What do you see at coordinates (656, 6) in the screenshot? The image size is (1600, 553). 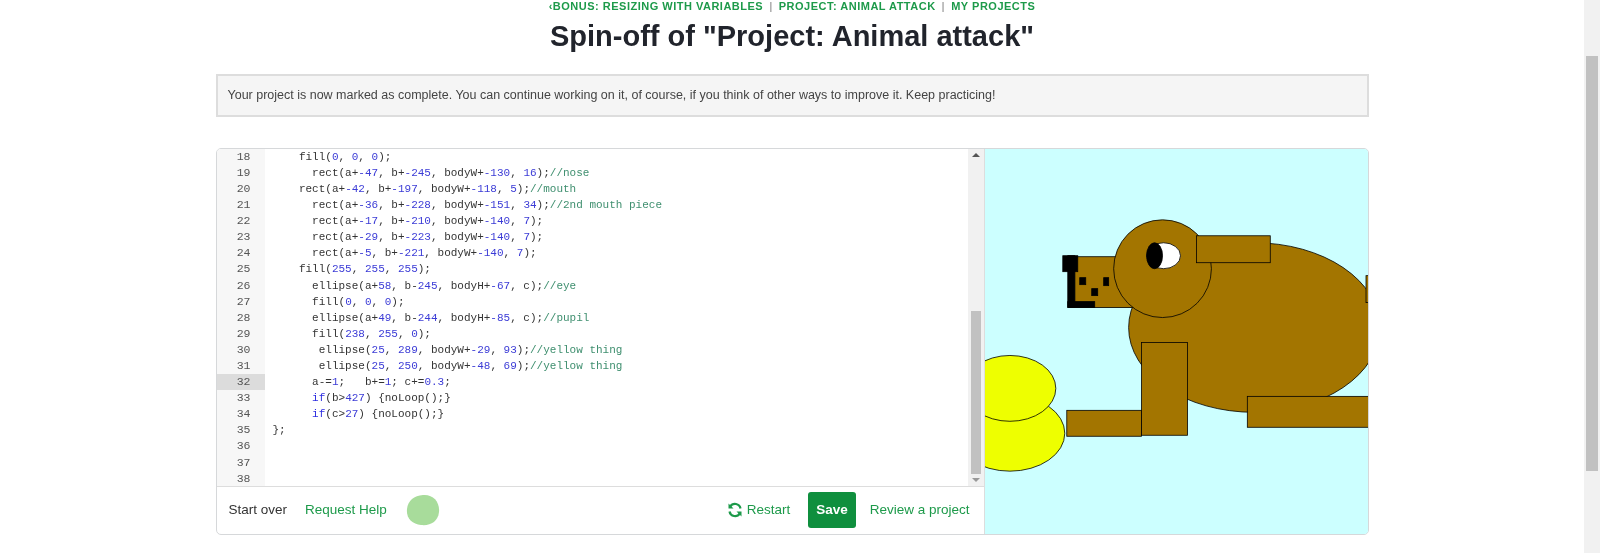 I see `breadcrumb-link: ‹BONUS: RESIZING WITH VARIABLES` at bounding box center [656, 6].